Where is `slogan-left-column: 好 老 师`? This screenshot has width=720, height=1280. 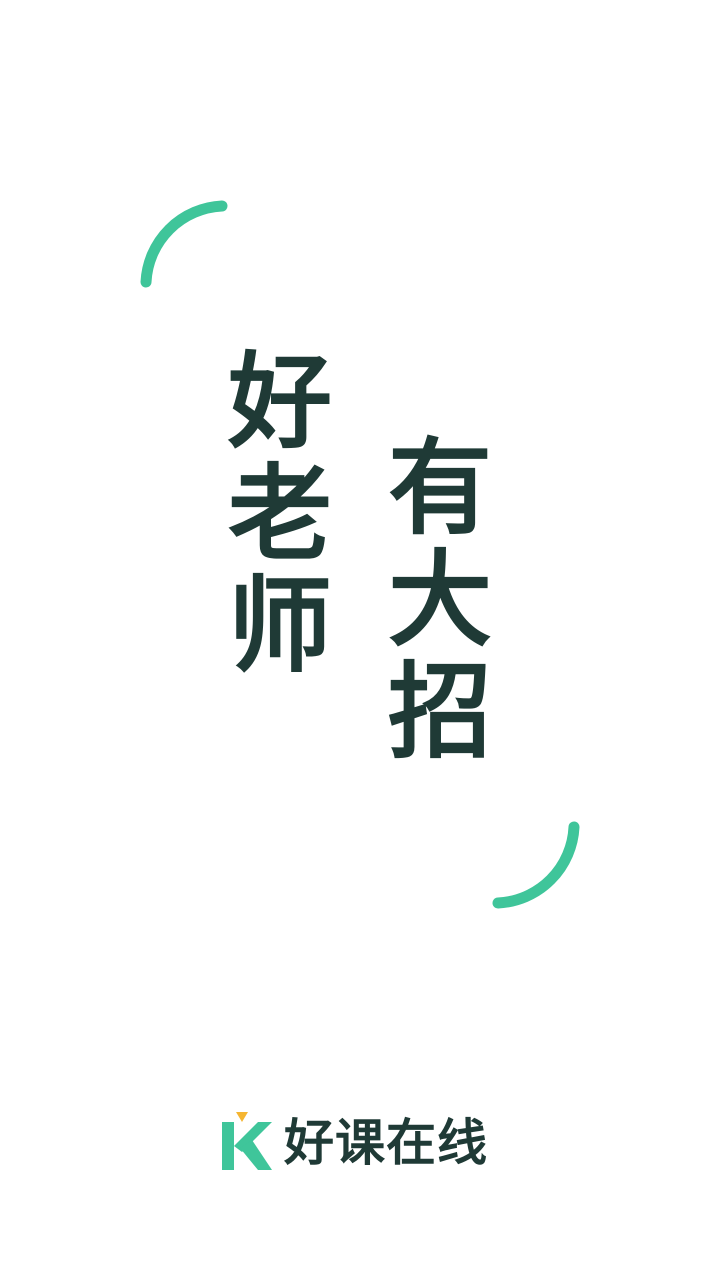
slogan-left-column: 好 老 师 is located at coordinates (280, 514).